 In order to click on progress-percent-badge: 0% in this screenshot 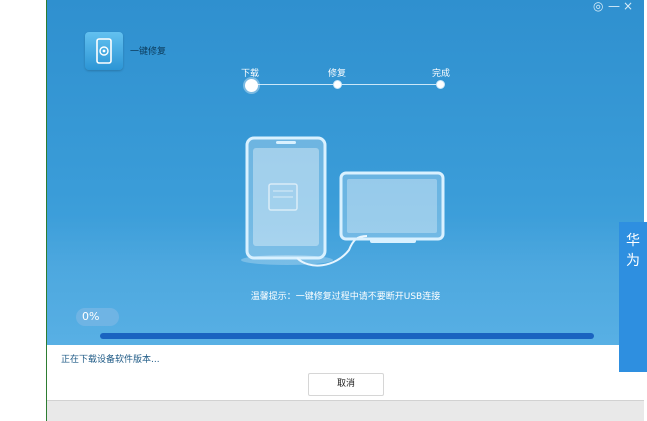, I will do `click(97, 317)`.